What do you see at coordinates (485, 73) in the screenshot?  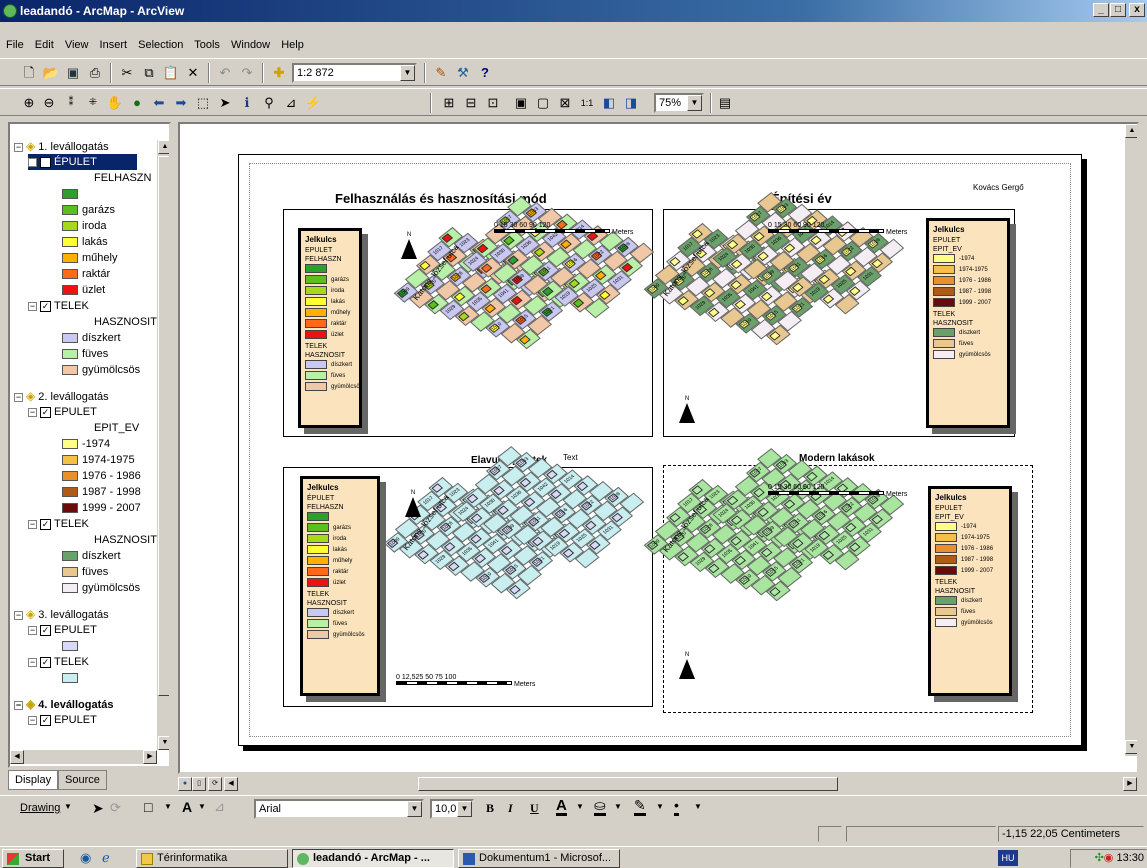 I see `whats-this-icon: ?` at bounding box center [485, 73].